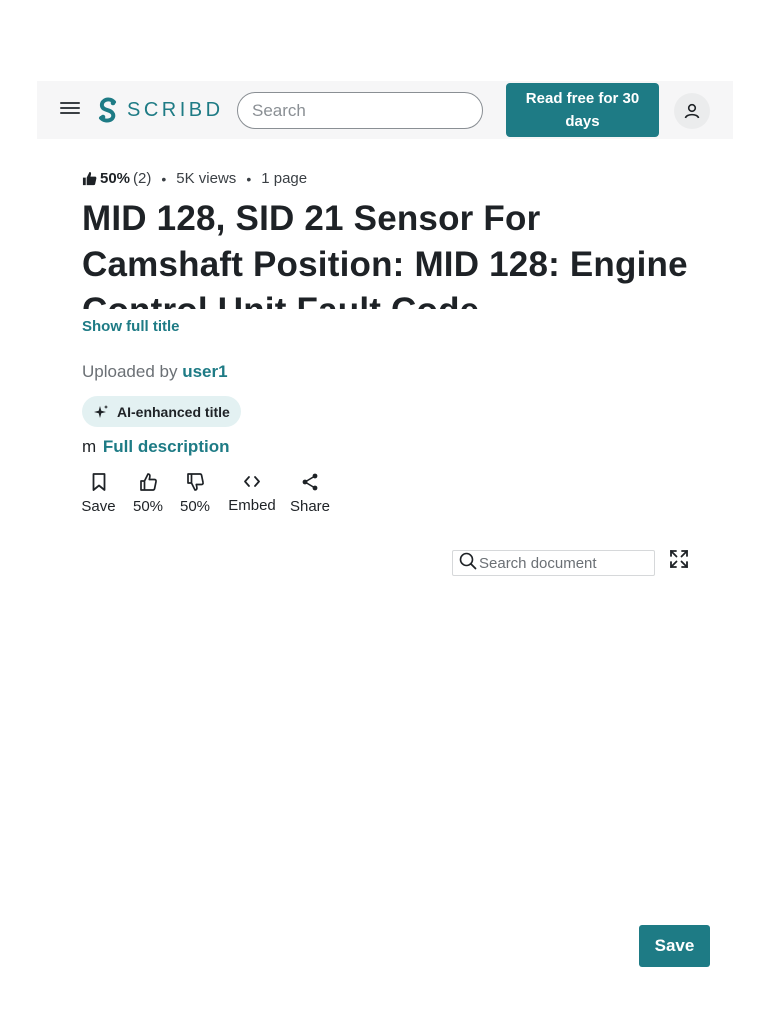 This screenshot has height=1024, width=768. Describe the element at coordinates (130, 371) in the screenshot. I see `uploaded-by-label: Uploaded by` at that location.